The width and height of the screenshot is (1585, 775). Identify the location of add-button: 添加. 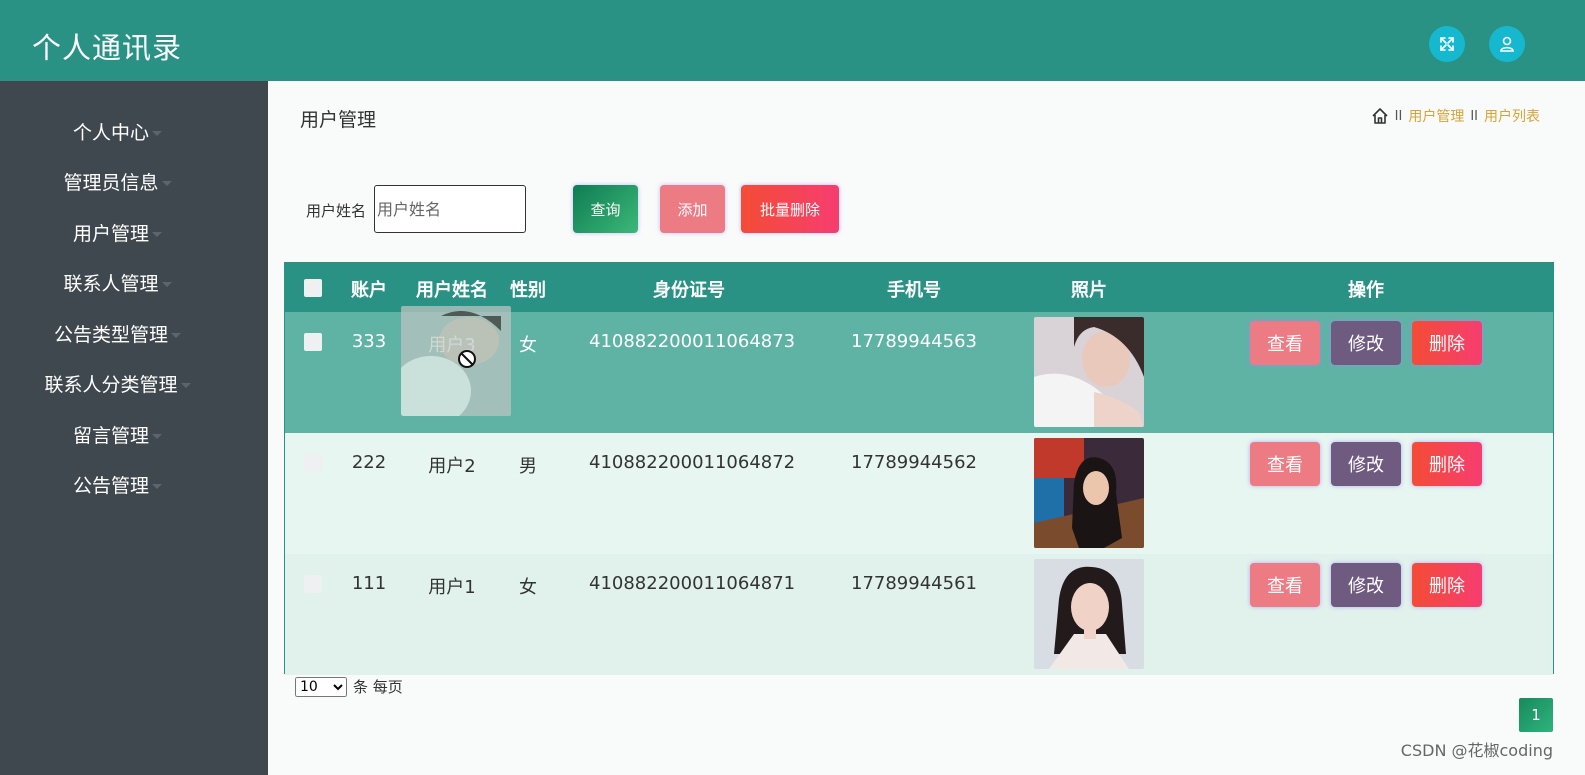
(692, 209).